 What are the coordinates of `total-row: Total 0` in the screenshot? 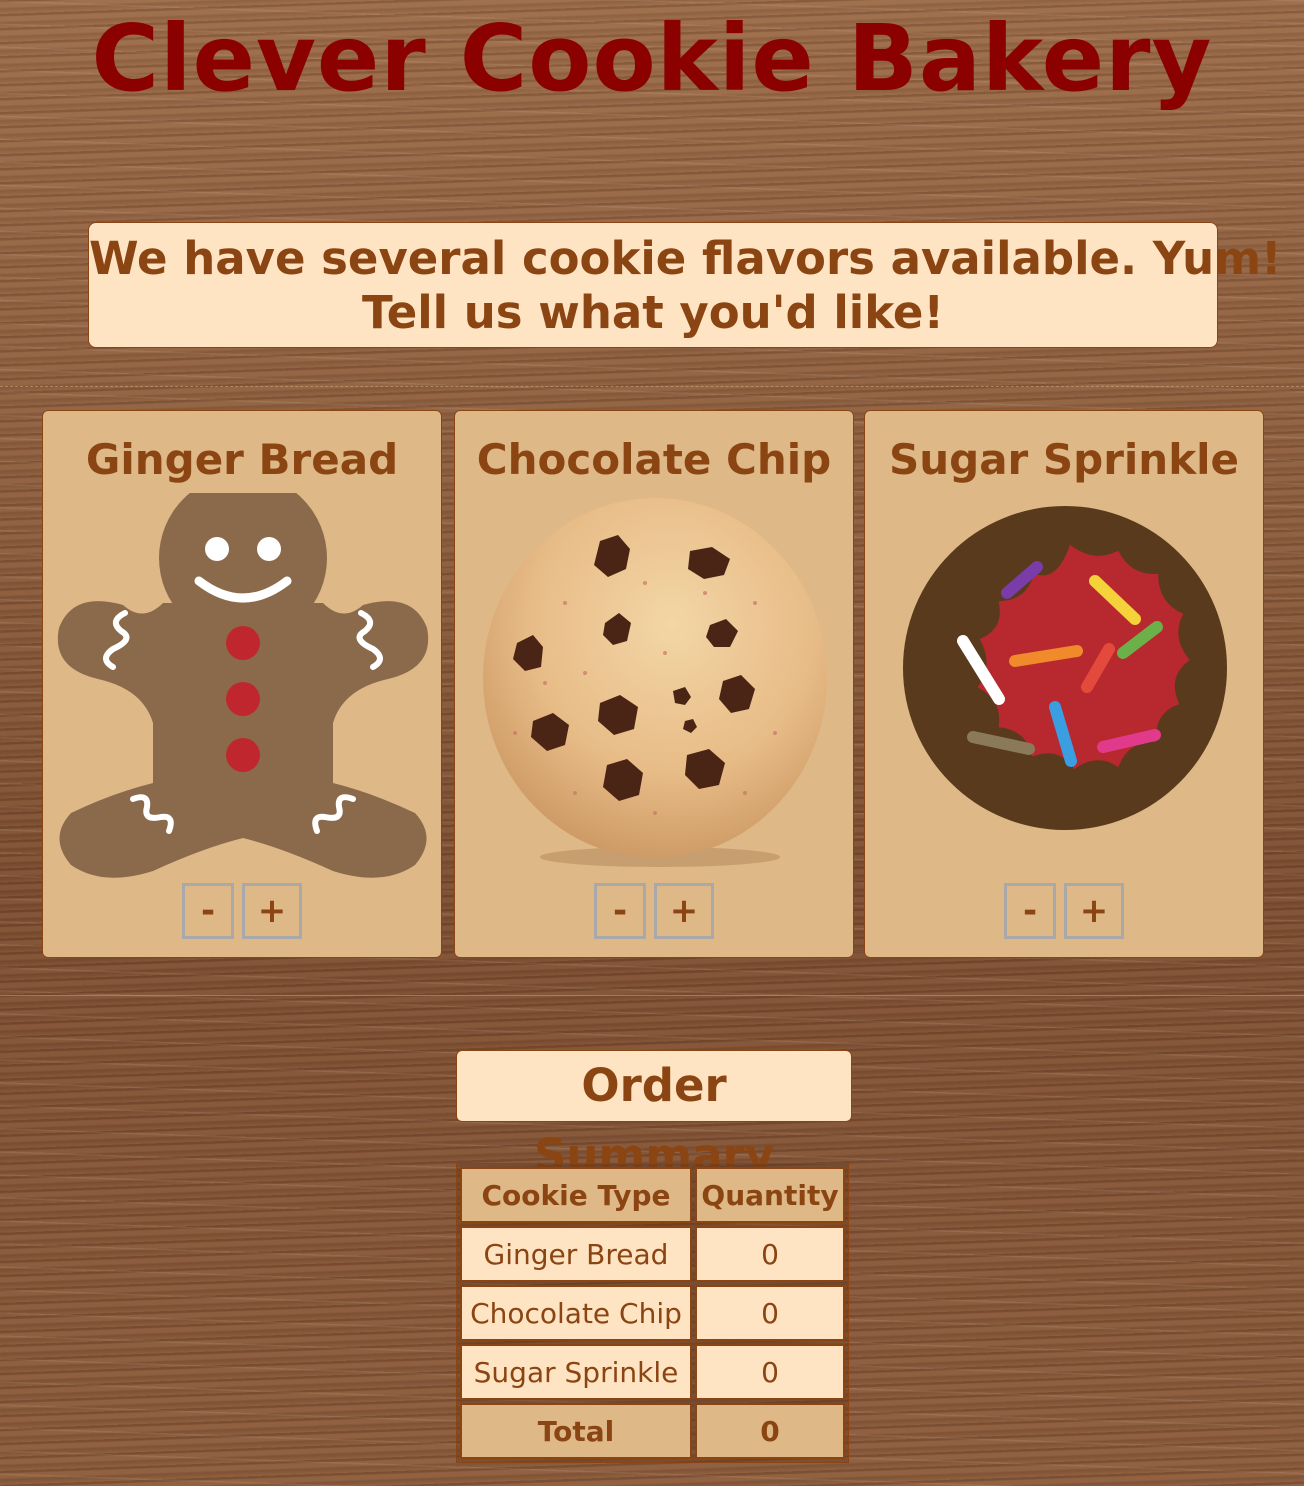 It's located at (652, 1431).